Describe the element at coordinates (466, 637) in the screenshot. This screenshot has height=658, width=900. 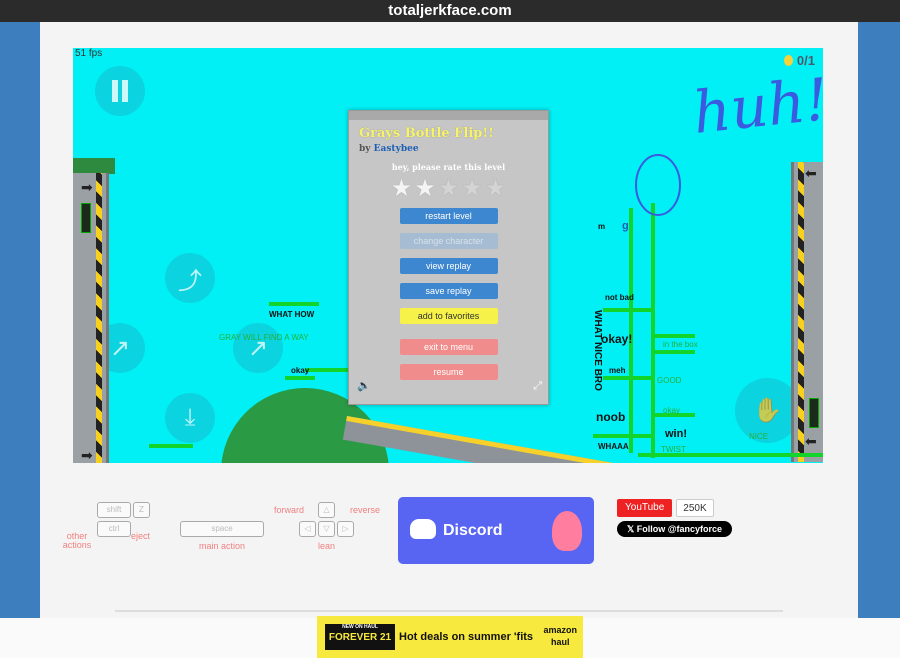
I see `ad-text: Hot deals on summer 'fits` at that location.